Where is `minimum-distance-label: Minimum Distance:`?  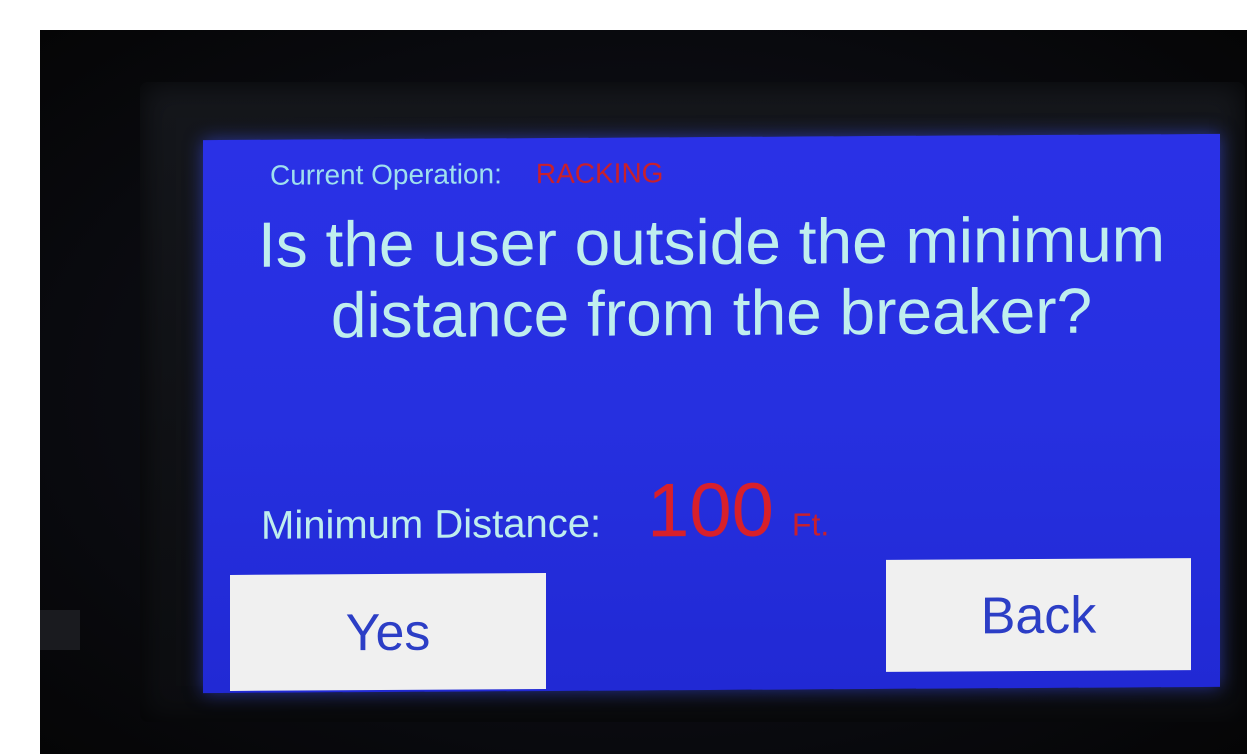
minimum-distance-label: Minimum Distance: is located at coordinates (431, 524).